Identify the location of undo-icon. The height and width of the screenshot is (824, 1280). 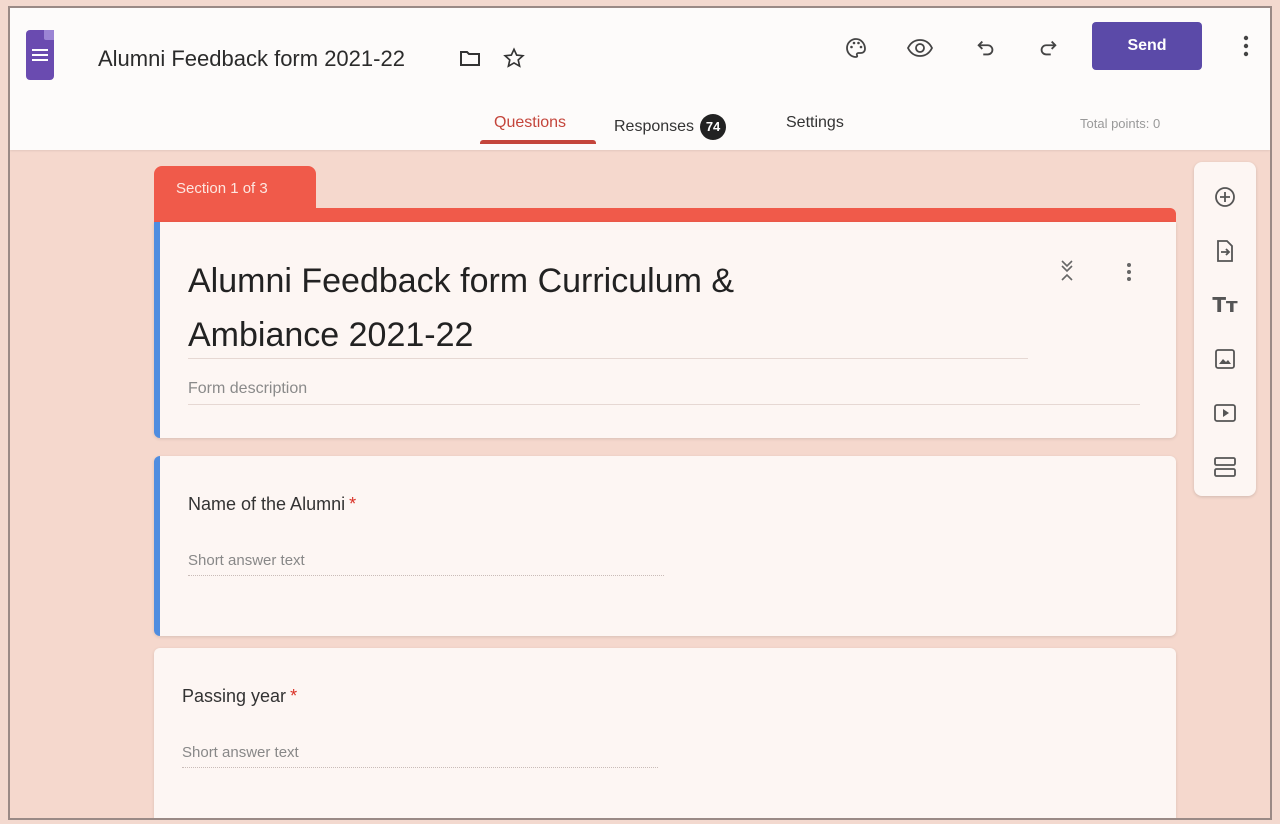
(986, 48).